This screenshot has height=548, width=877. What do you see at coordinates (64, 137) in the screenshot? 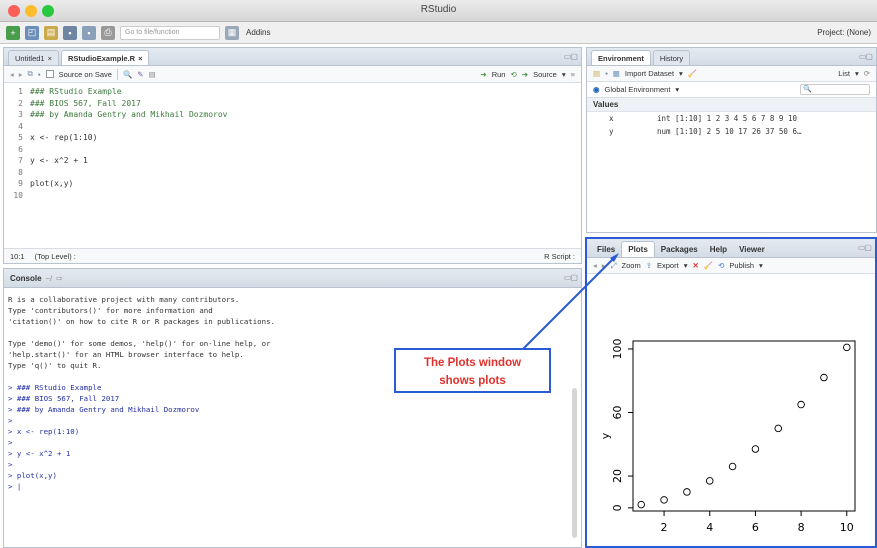
I see `code-text: x <- rep(1:10)` at bounding box center [64, 137].